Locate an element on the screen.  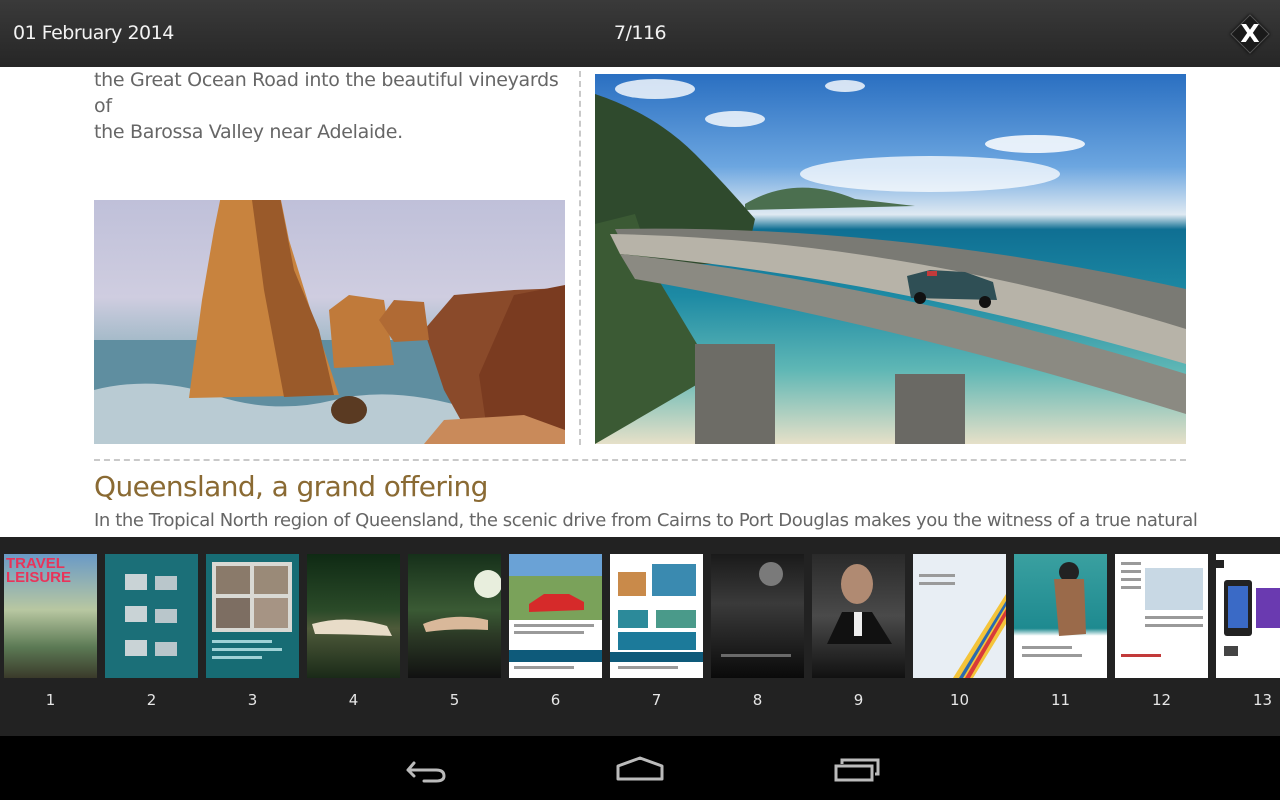
thumbnail-number: 9 is located at coordinates (858, 700).